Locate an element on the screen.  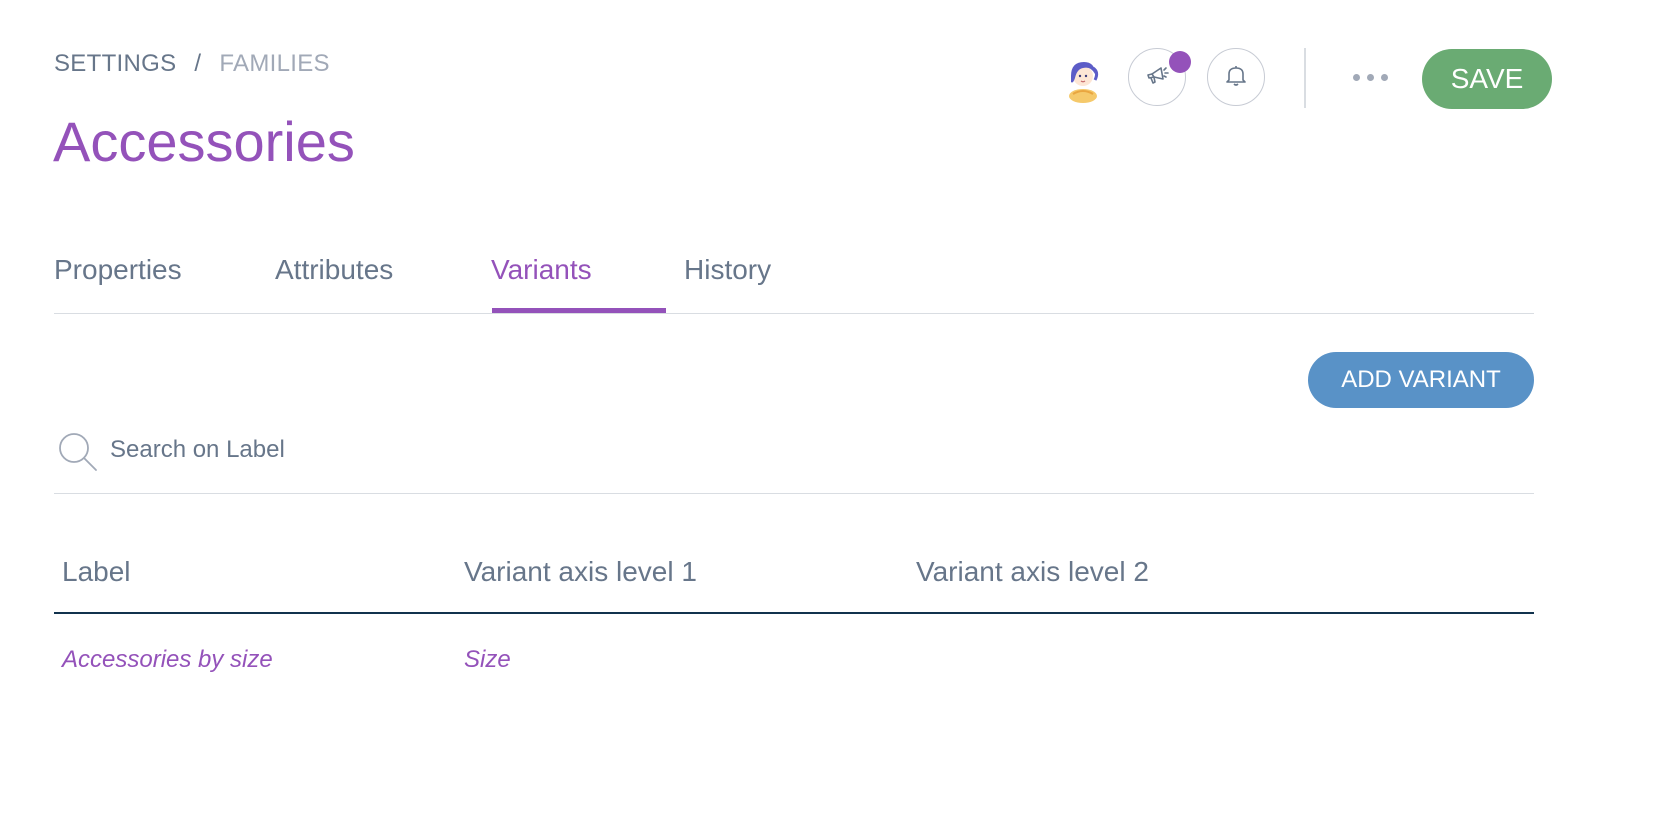
tab-history: History is located at coordinates (727, 270).